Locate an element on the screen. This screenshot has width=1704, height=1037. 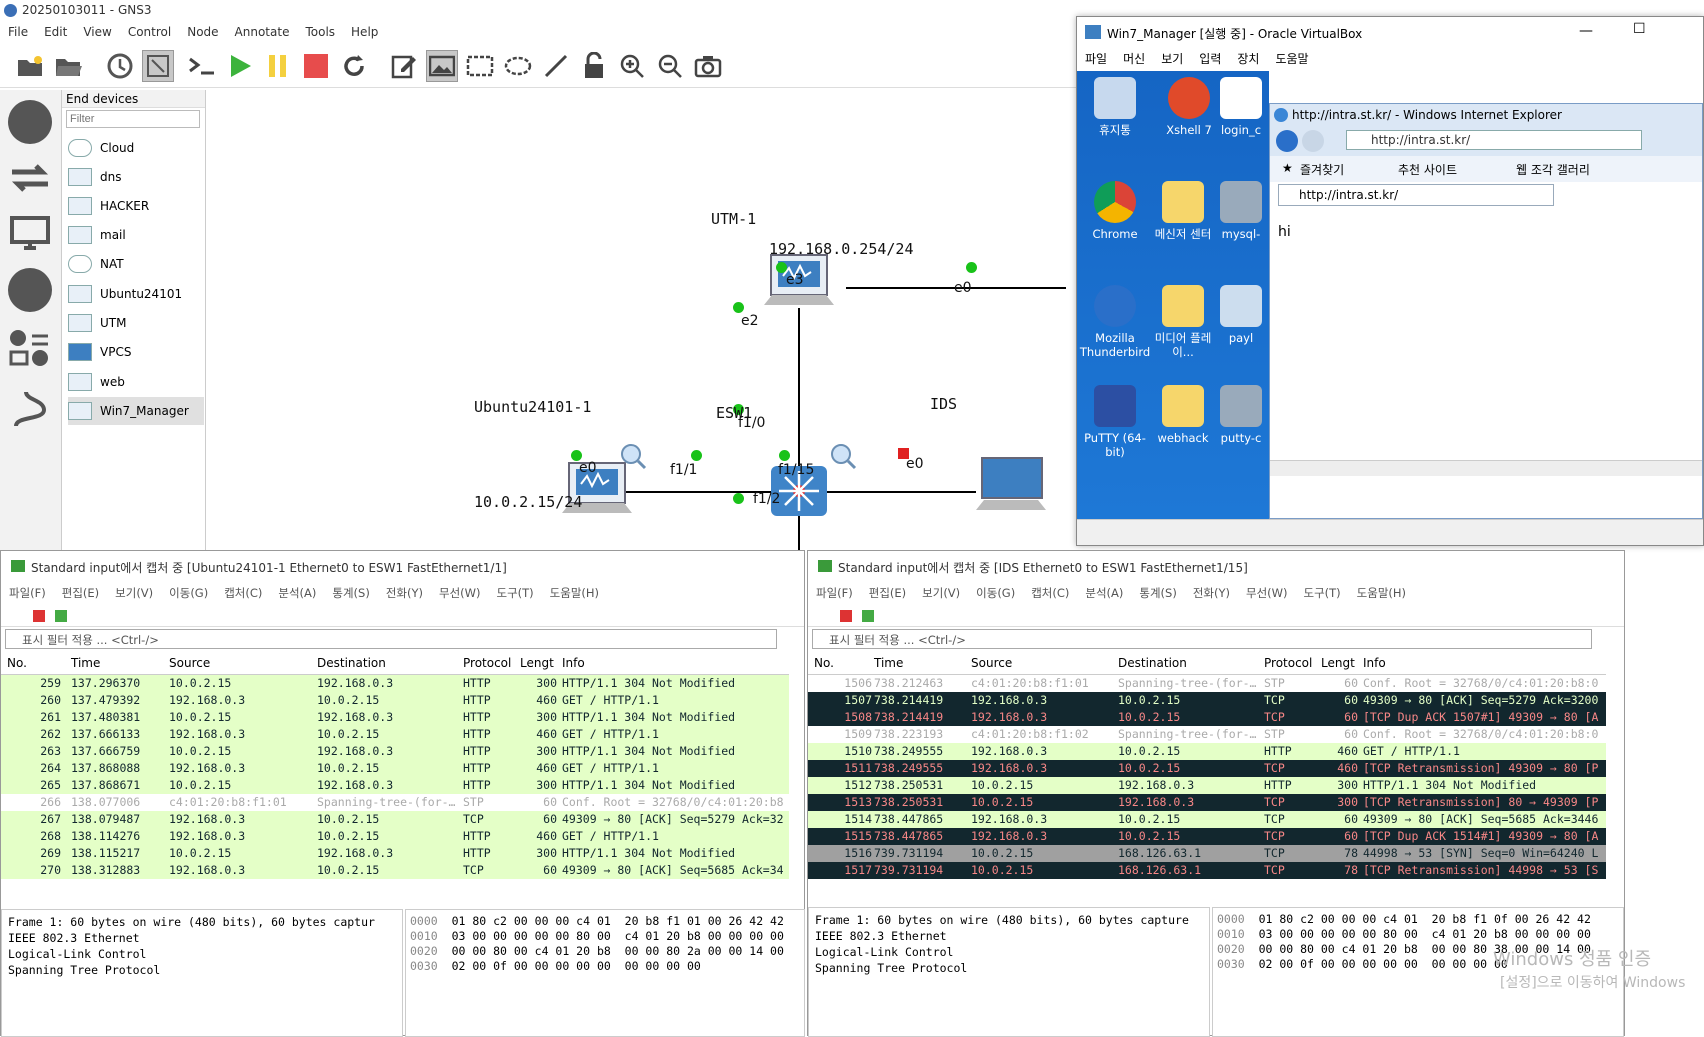
menu-edit: Edit is located at coordinates (55, 30).